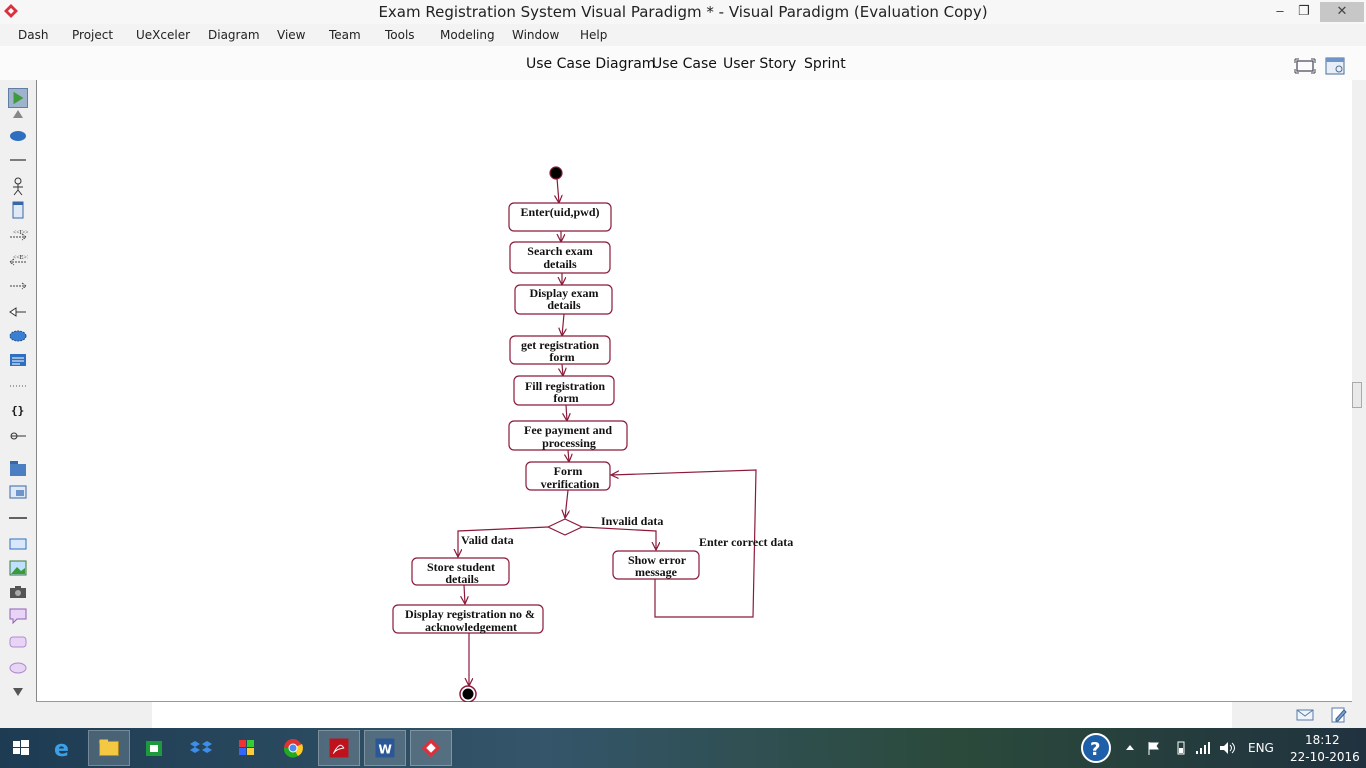  Describe the element at coordinates (18, 468) in the screenshot. I see `package-icon` at that location.